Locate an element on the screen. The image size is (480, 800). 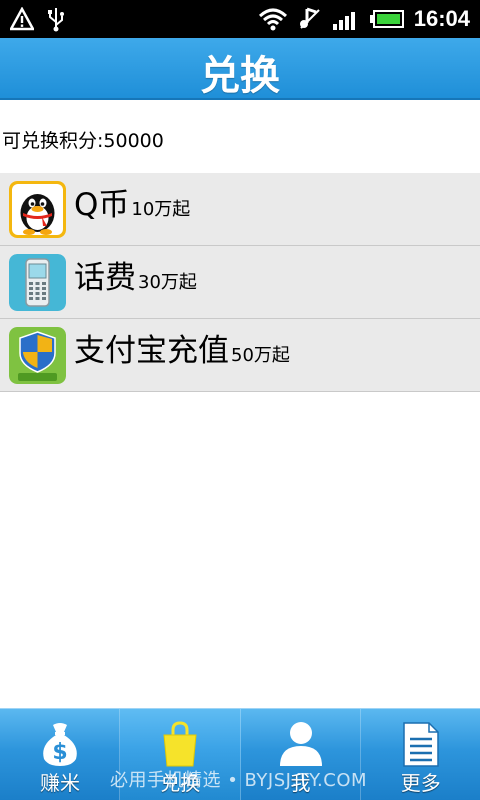
document-icon is located at coordinates (421, 744).